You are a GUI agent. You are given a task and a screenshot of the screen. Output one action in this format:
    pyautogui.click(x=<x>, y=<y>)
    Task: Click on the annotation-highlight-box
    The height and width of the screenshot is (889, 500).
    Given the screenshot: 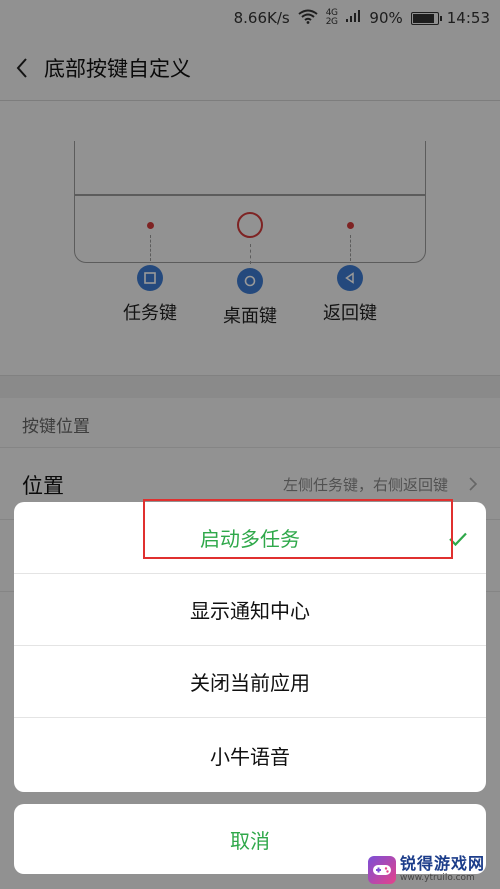 What is the action you would take?
    pyautogui.click(x=298, y=529)
    